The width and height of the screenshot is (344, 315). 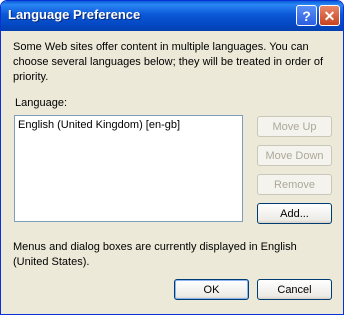 I want to click on help-icon: ?, so click(x=306, y=15).